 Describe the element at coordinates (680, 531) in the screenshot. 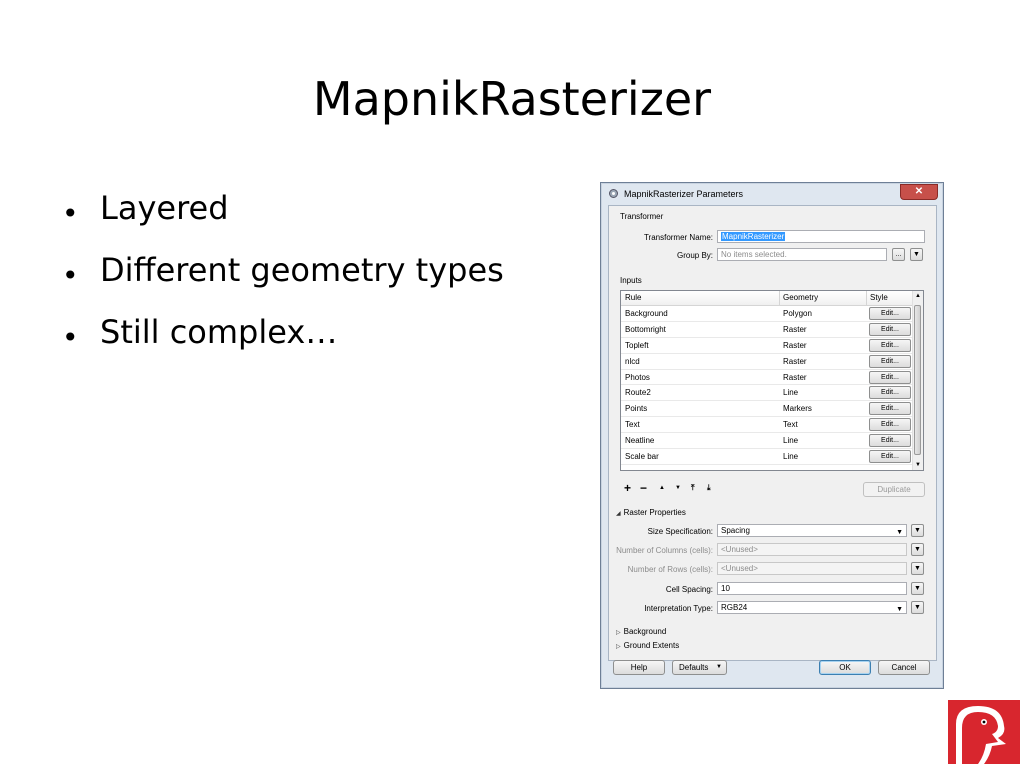

I see `size-spec-label: Size Specification:` at that location.